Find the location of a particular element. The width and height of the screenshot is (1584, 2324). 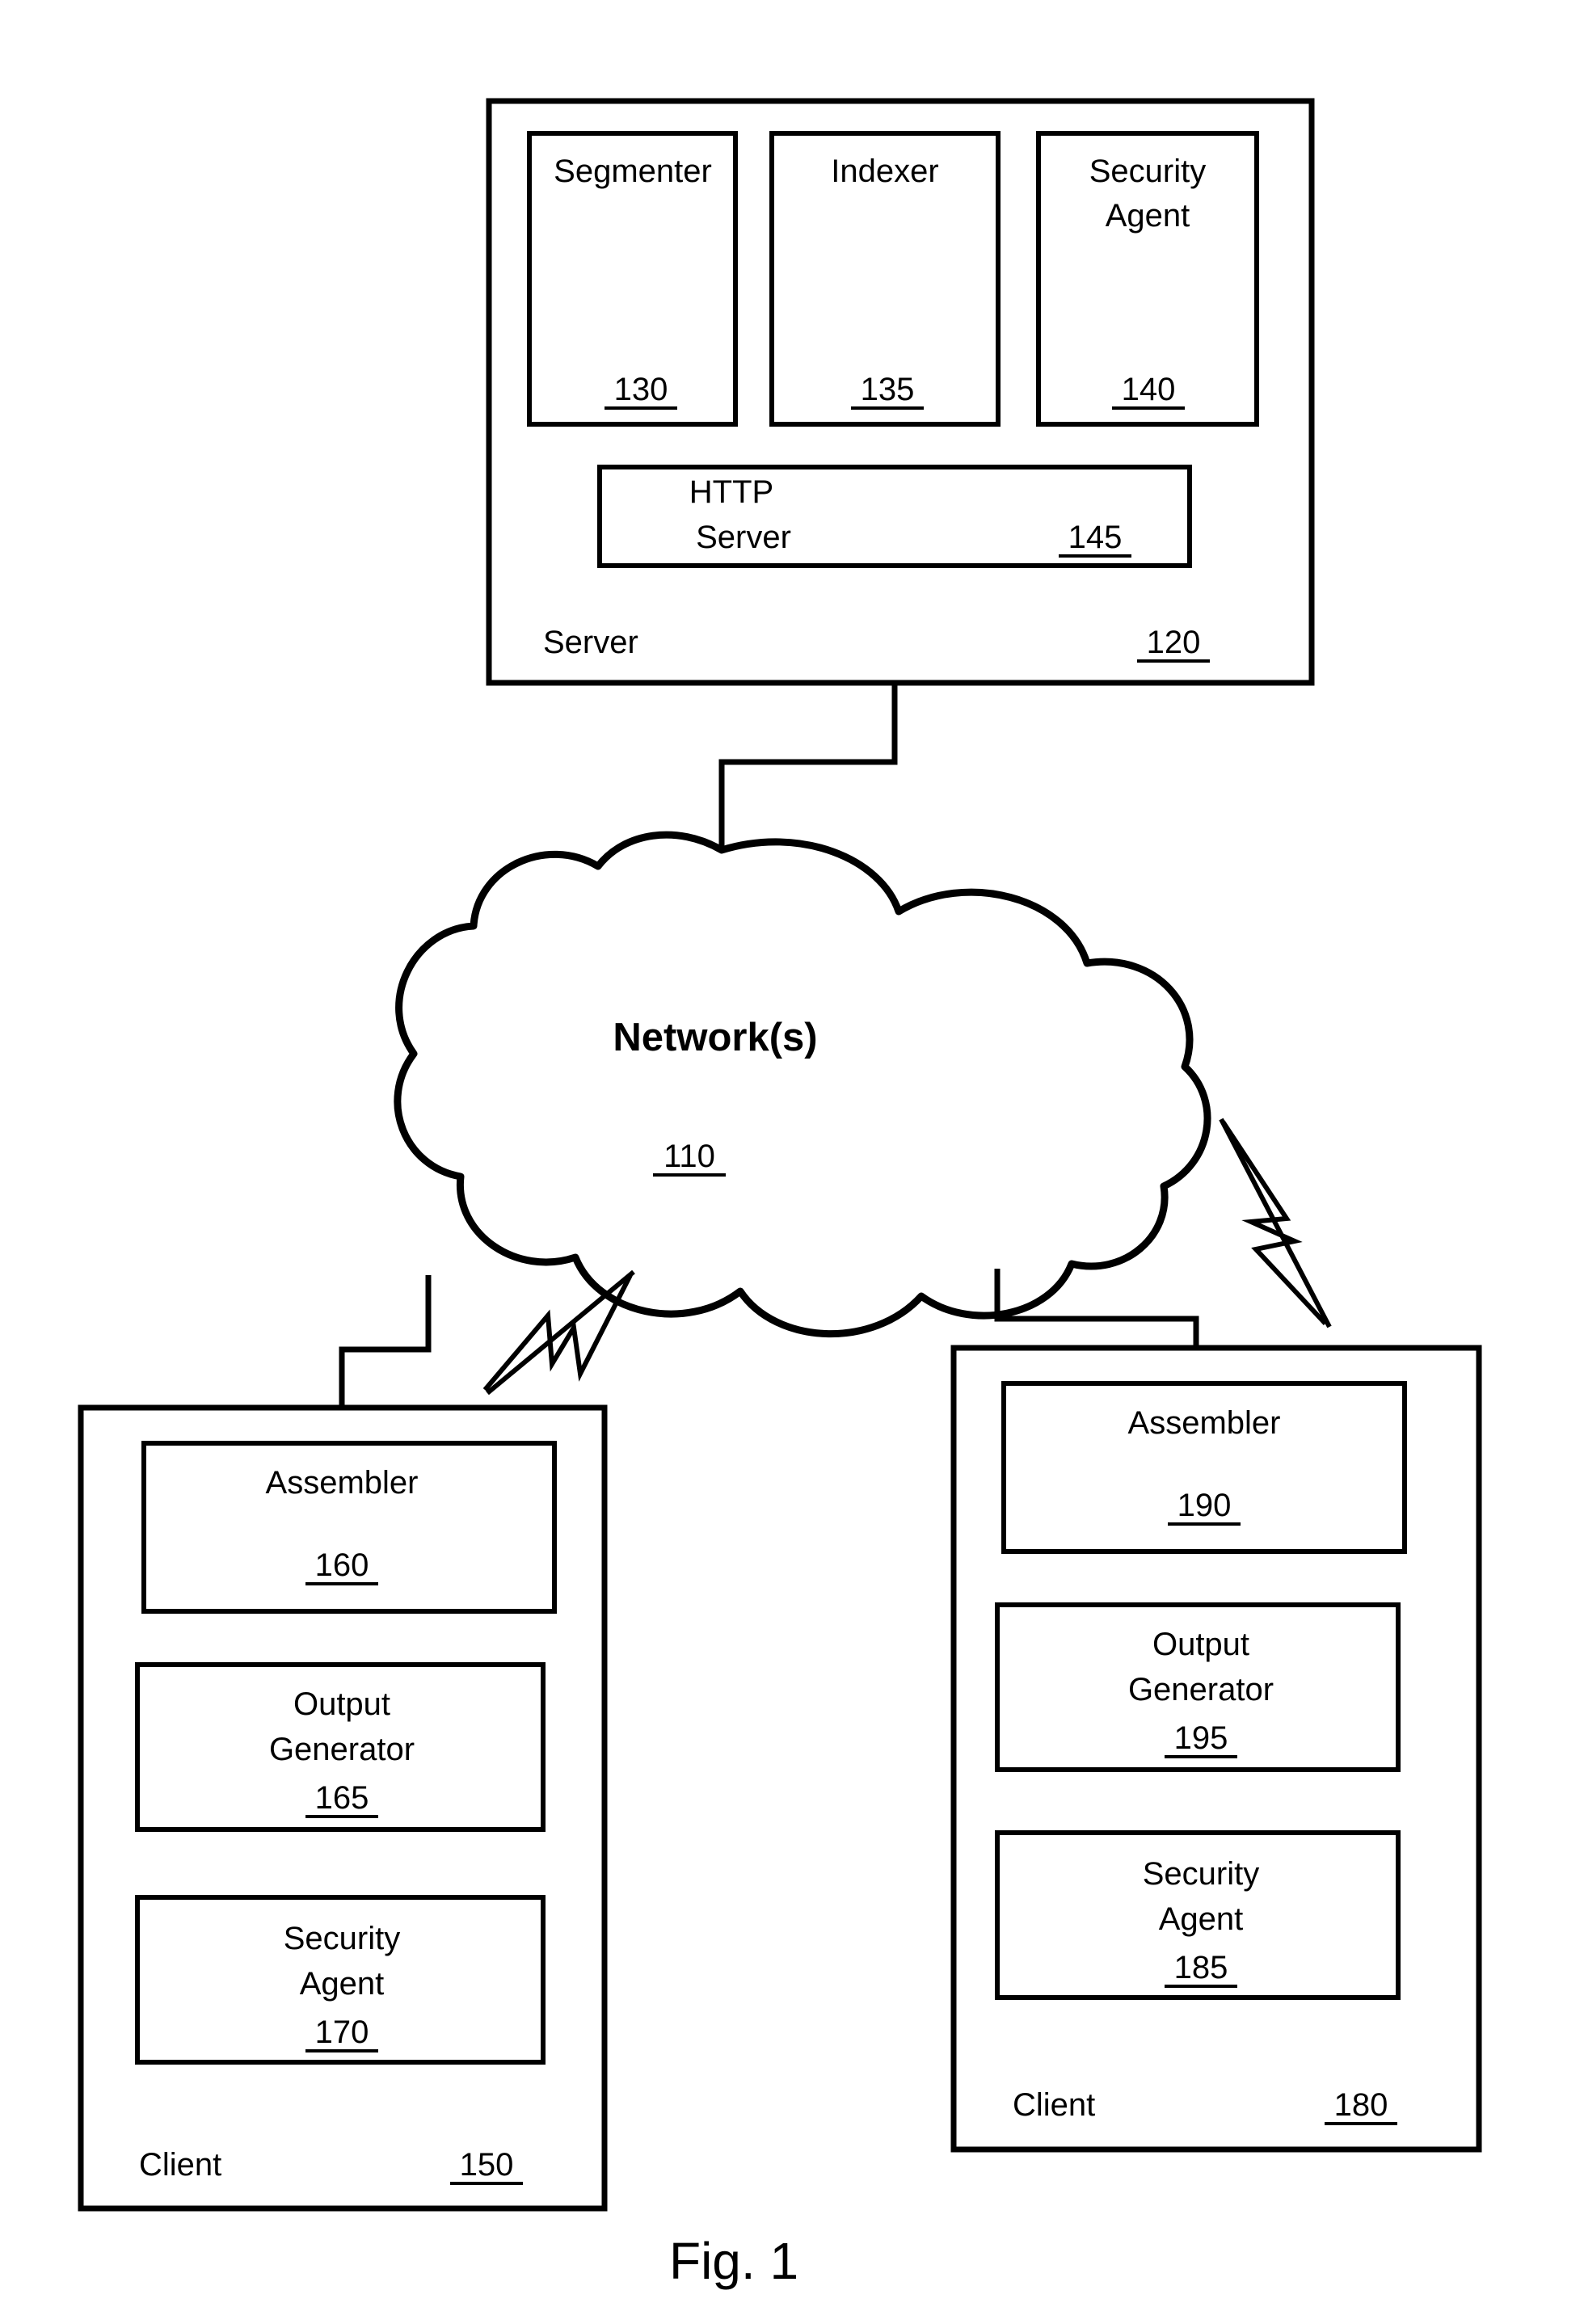

client-right-assembler-label: Assembler is located at coordinates (1204, 1423).